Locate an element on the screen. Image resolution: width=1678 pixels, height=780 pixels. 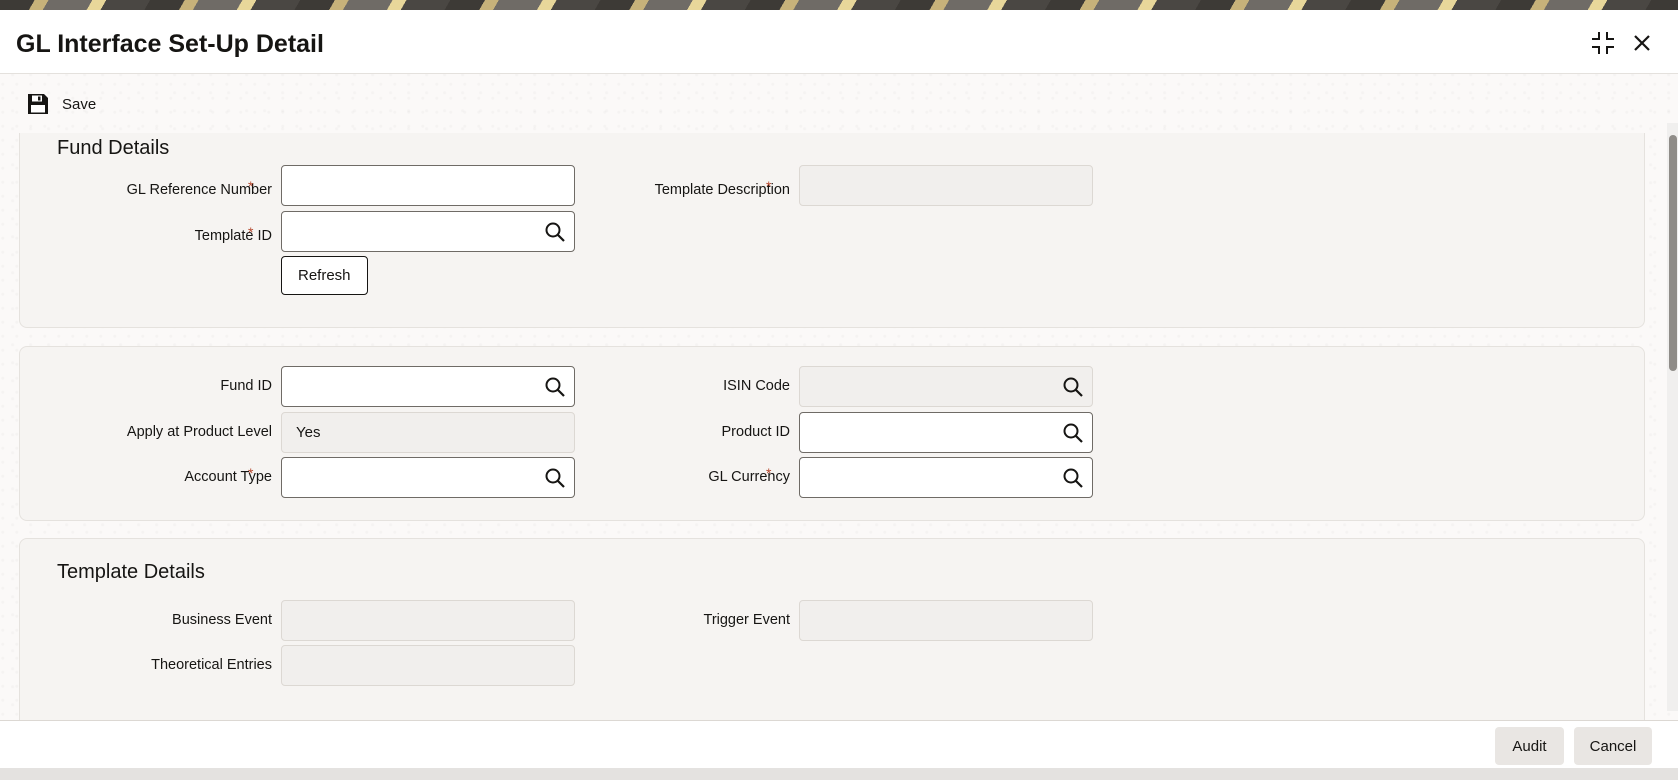
fund-id-field is located at coordinates (428, 386).